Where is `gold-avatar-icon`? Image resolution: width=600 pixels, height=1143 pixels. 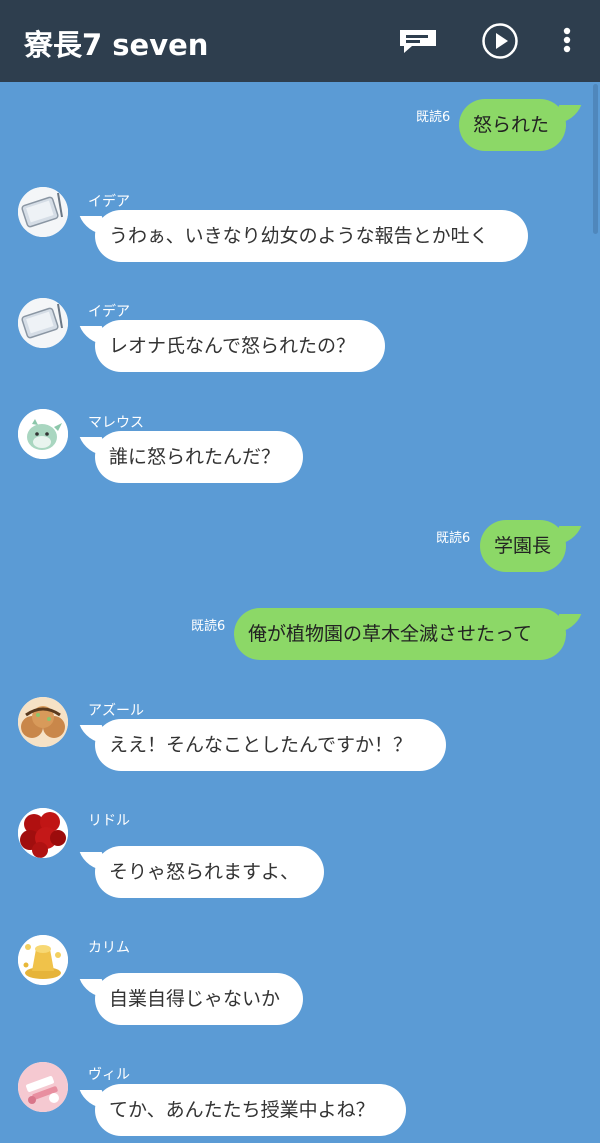
gold-avatar-icon is located at coordinates (43, 960).